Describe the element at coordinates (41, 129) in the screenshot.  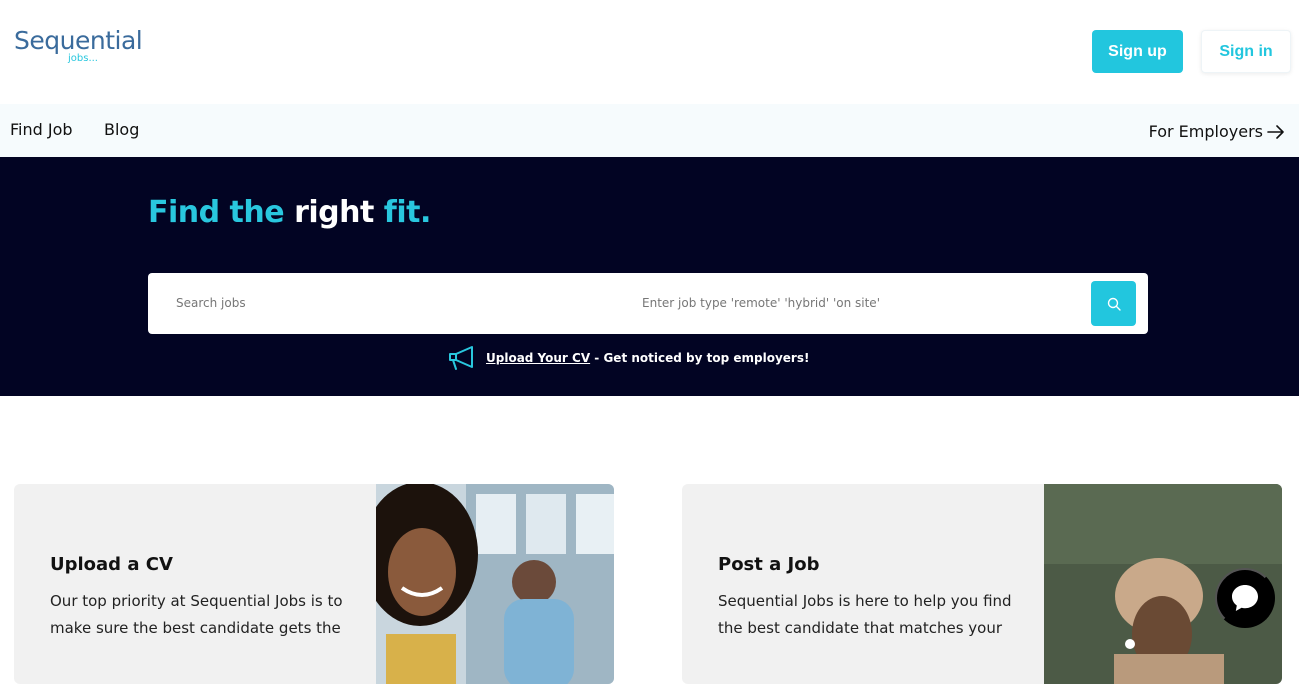
I see `nav-find-job: Find Job` at that location.